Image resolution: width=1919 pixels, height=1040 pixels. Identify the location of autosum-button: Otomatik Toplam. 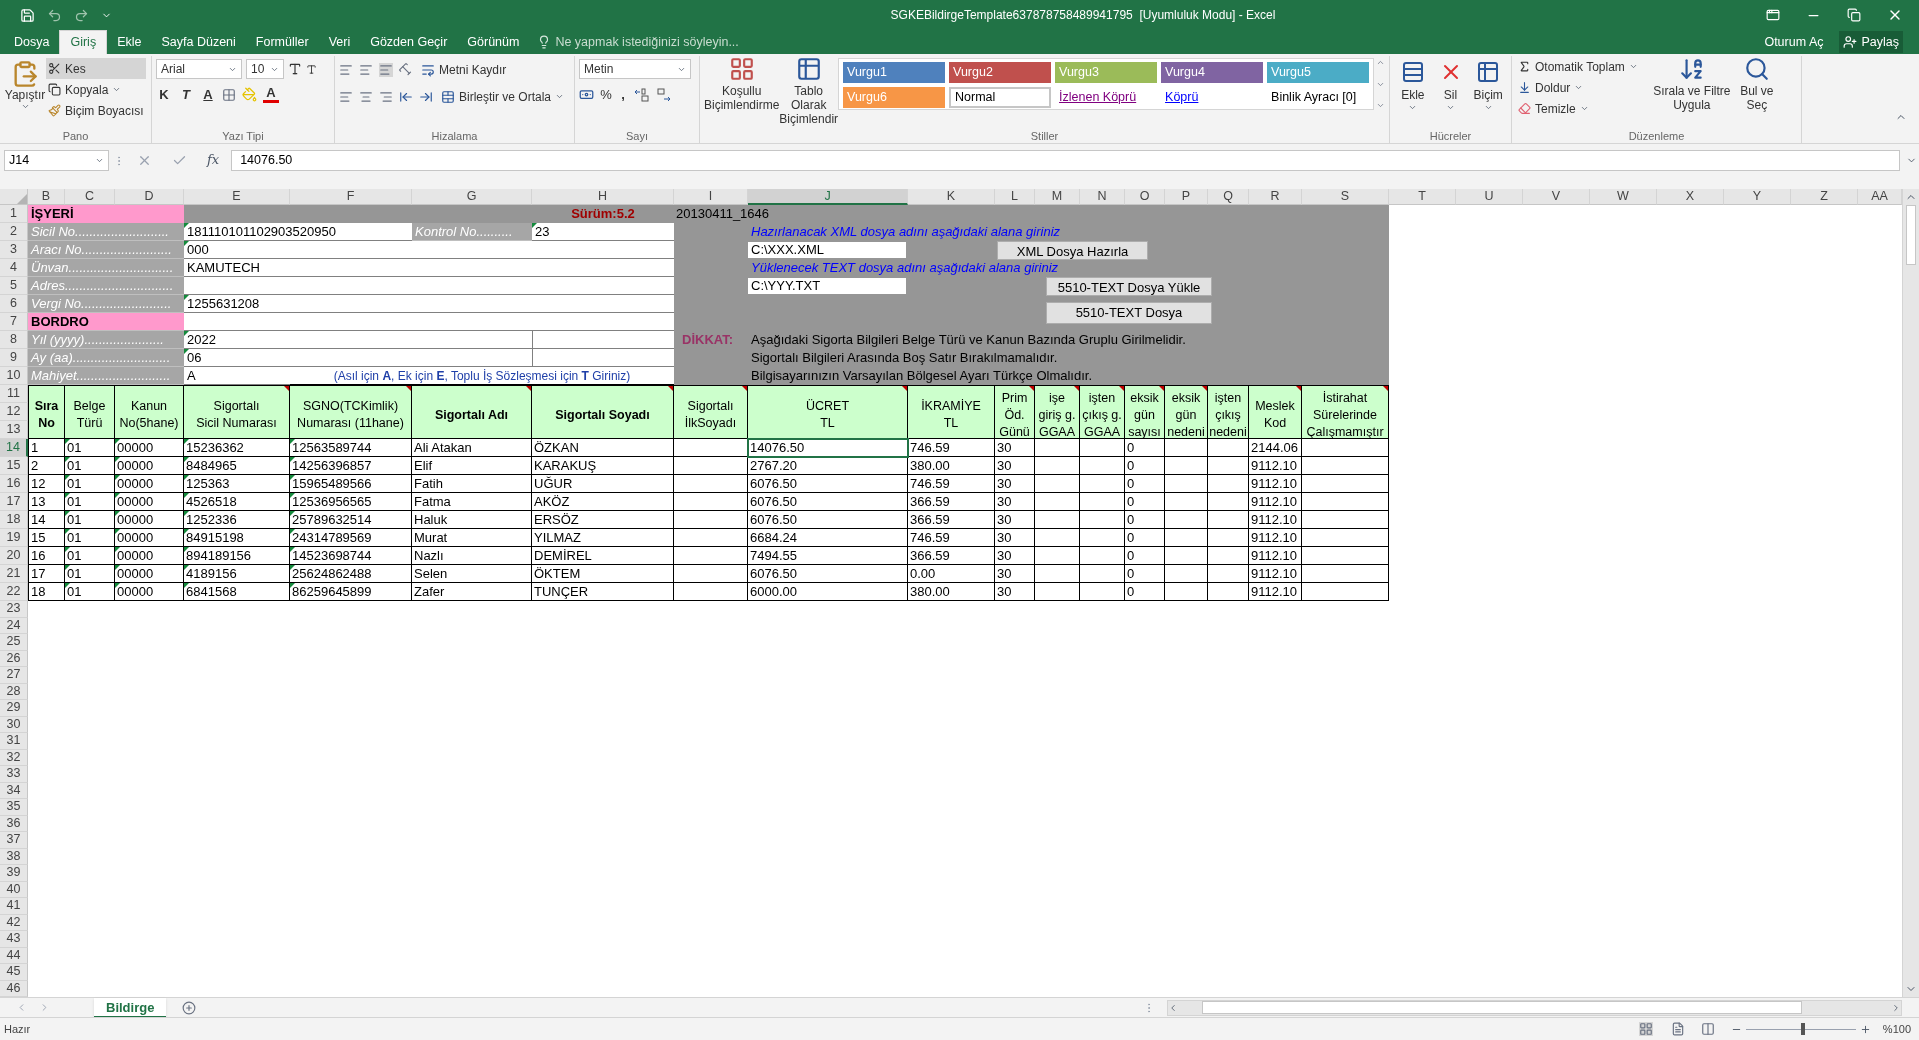
(1578, 66).